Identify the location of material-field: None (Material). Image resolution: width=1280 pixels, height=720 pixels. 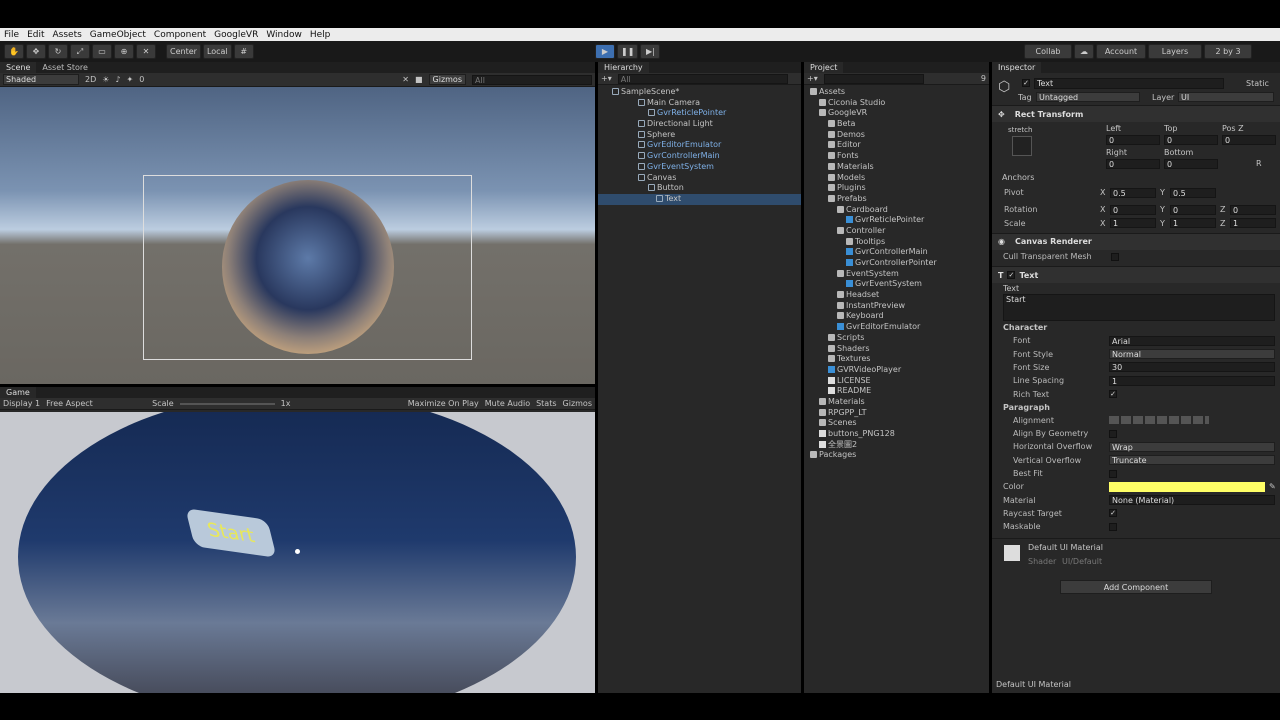
(1192, 500).